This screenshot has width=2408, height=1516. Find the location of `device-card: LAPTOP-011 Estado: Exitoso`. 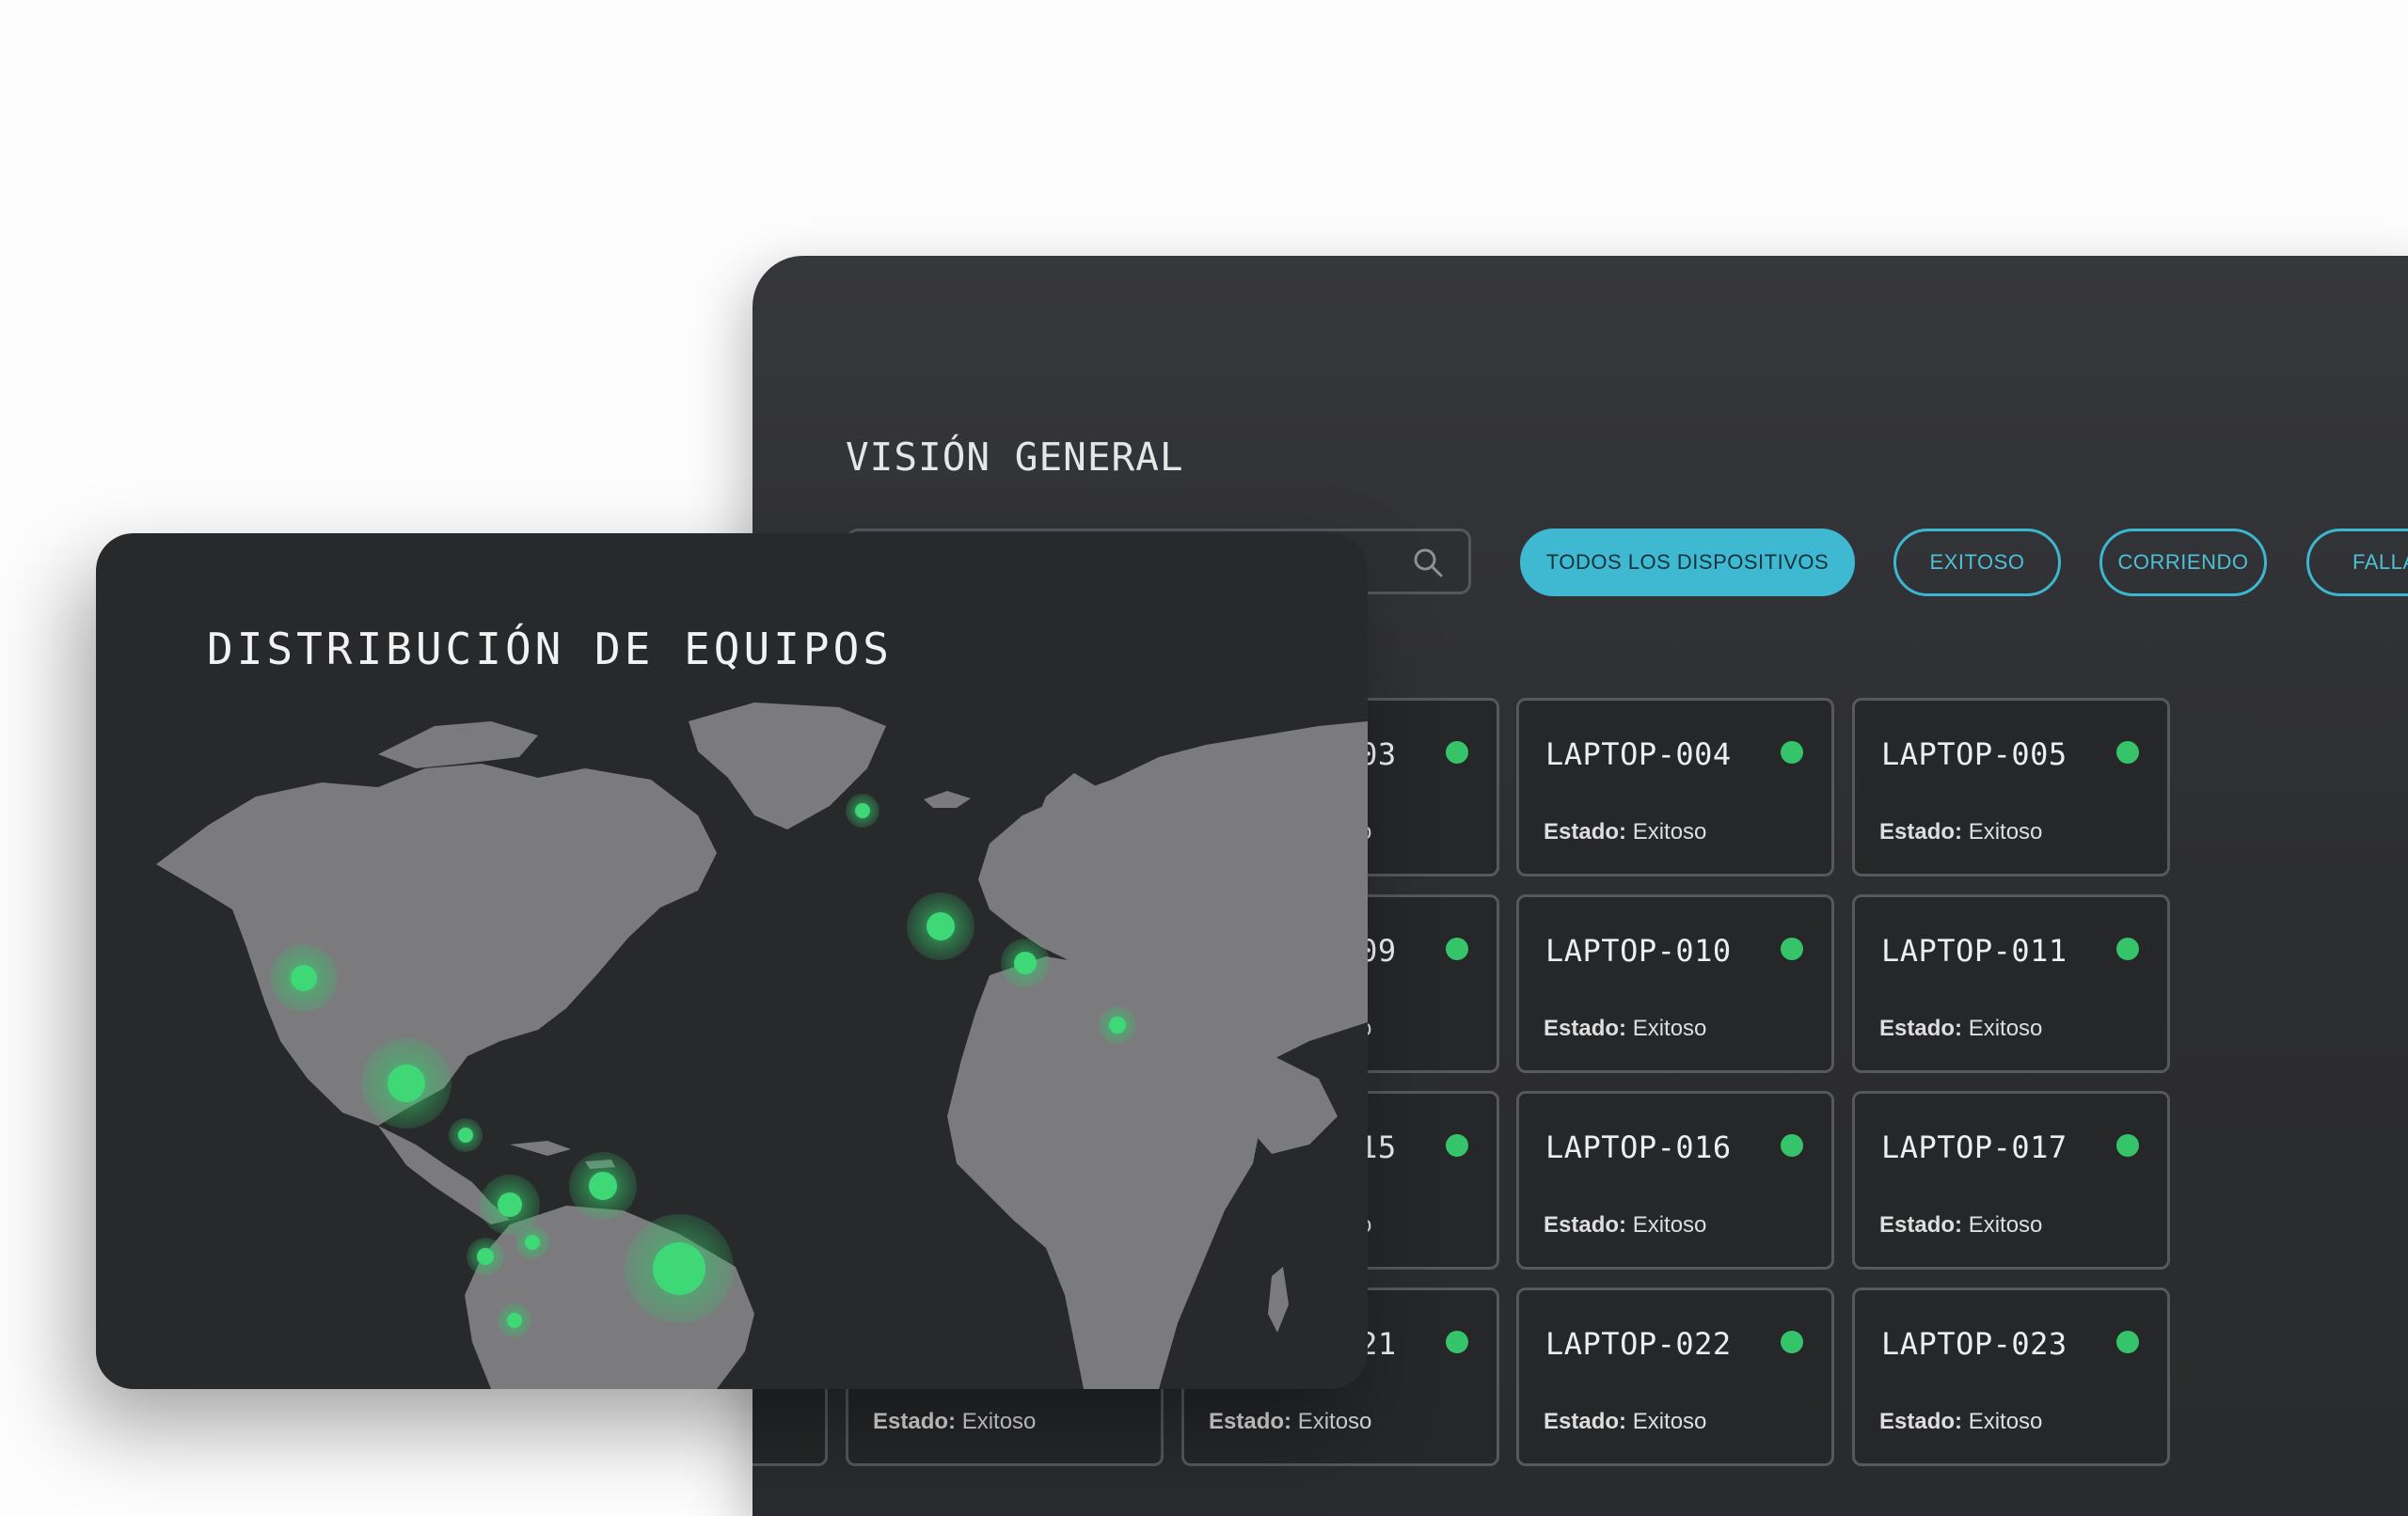

device-card: LAPTOP-011 Estado: Exitoso is located at coordinates (2011, 983).